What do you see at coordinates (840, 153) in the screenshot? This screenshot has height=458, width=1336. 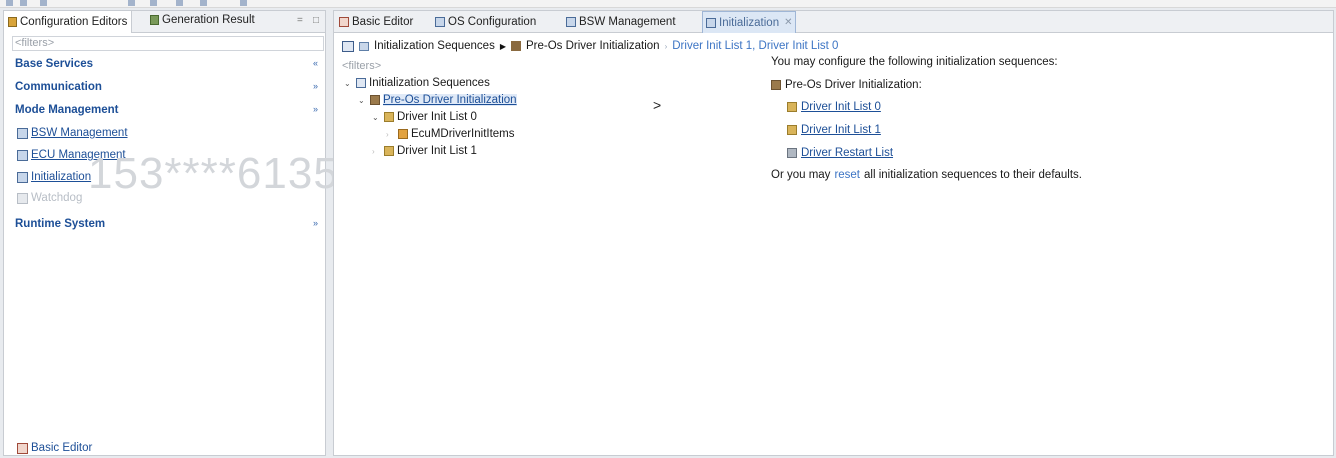 I see `details-link-driver-restart-list: Driver Restart List` at bounding box center [840, 153].